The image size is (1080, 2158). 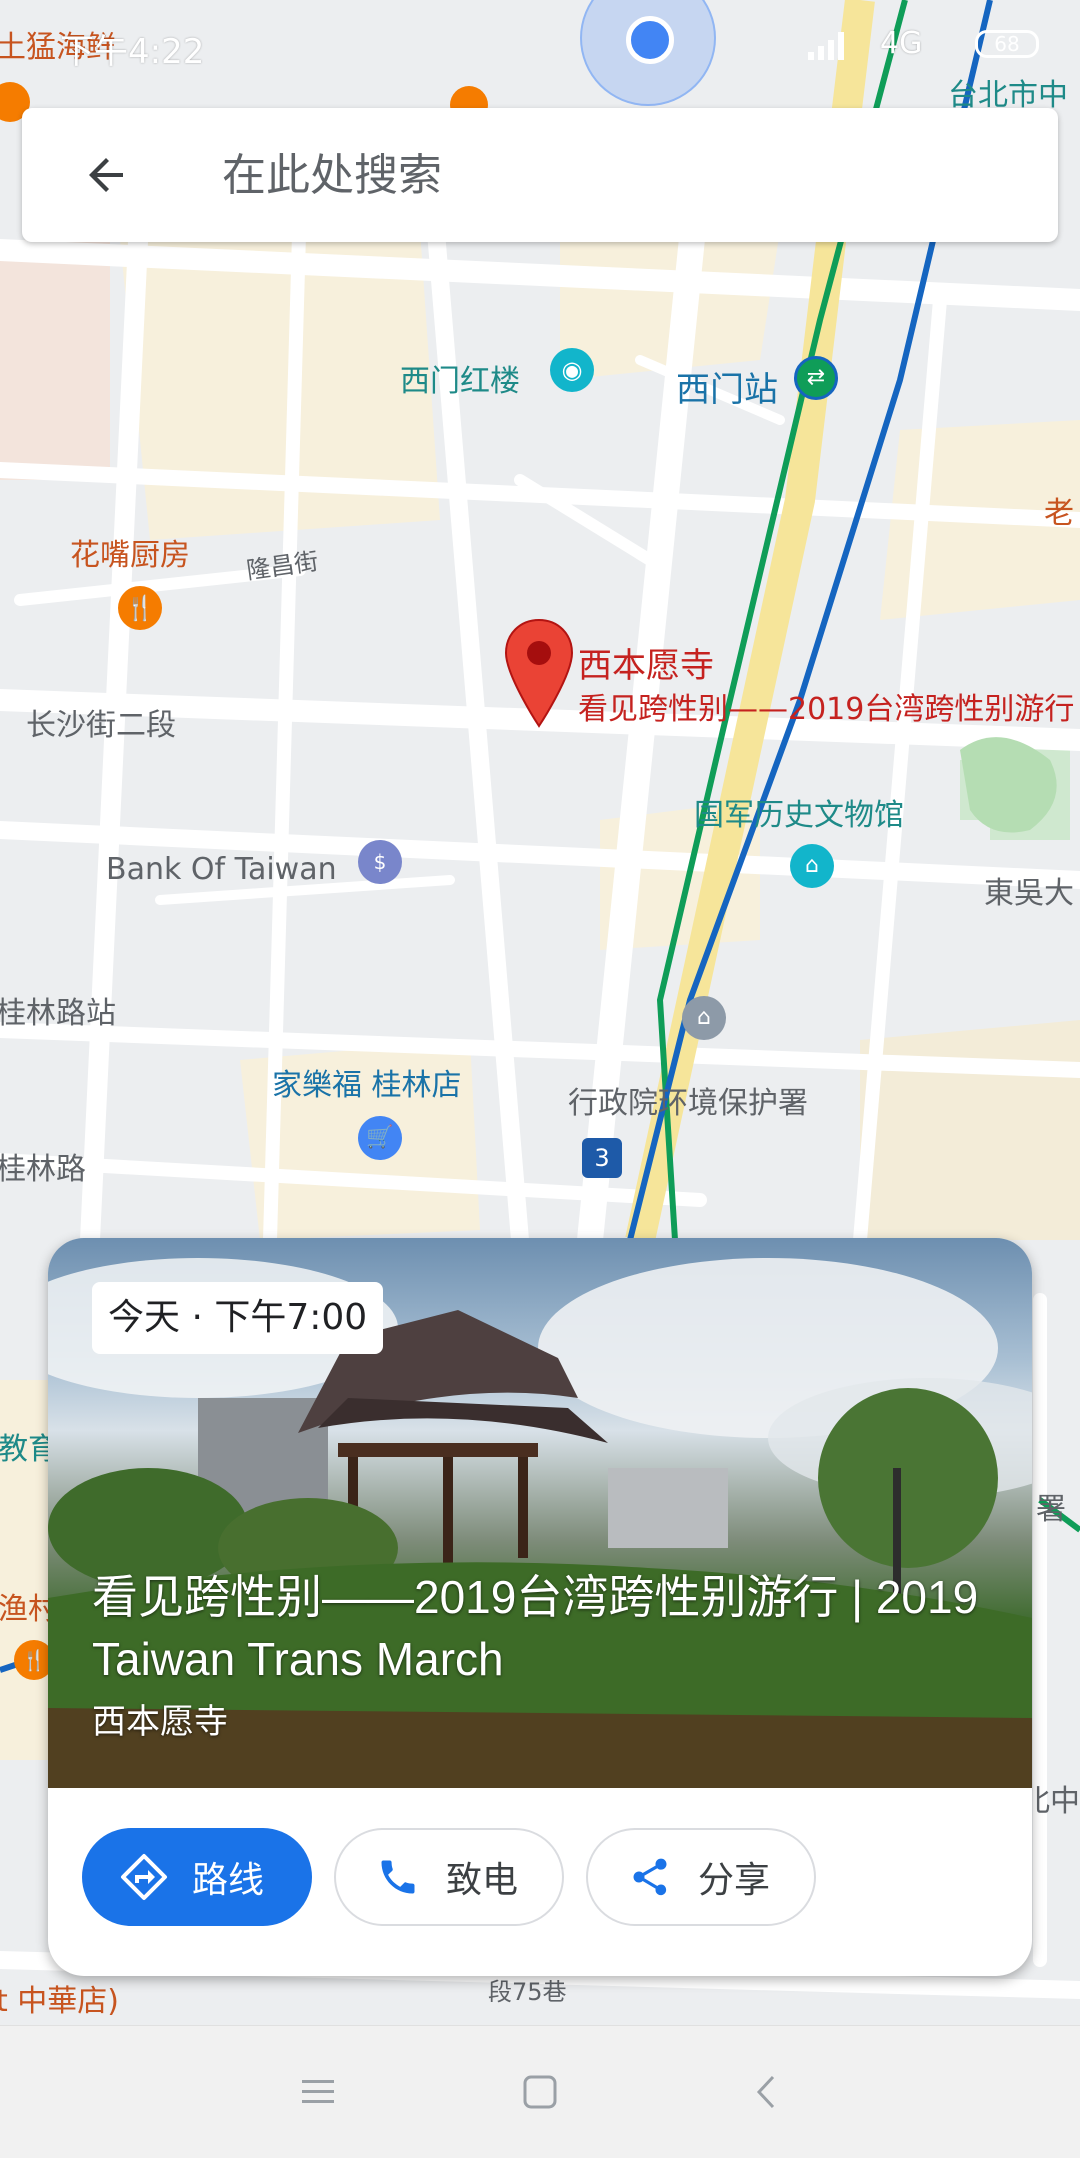 What do you see at coordinates (140, 608) in the screenshot?
I see `restaurant-icon: 🍴` at bounding box center [140, 608].